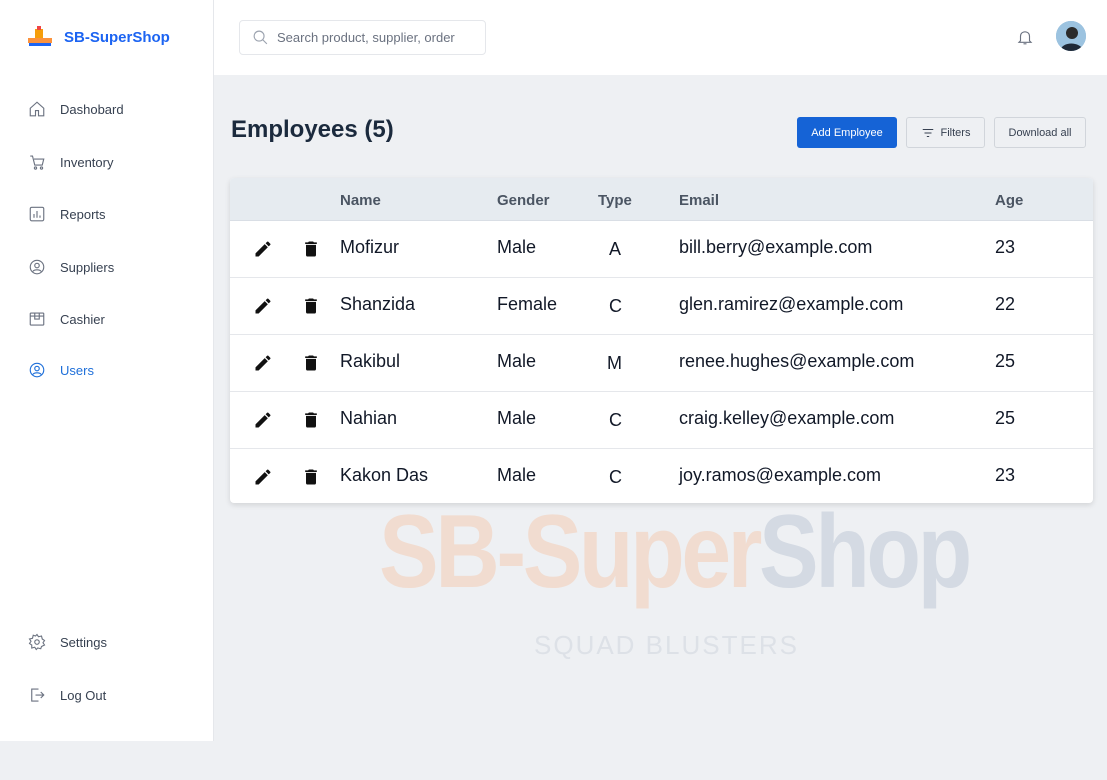 This screenshot has height=780, width=1107. What do you see at coordinates (117, 37) in the screenshot?
I see `app-name: SB-SuperShop` at bounding box center [117, 37].